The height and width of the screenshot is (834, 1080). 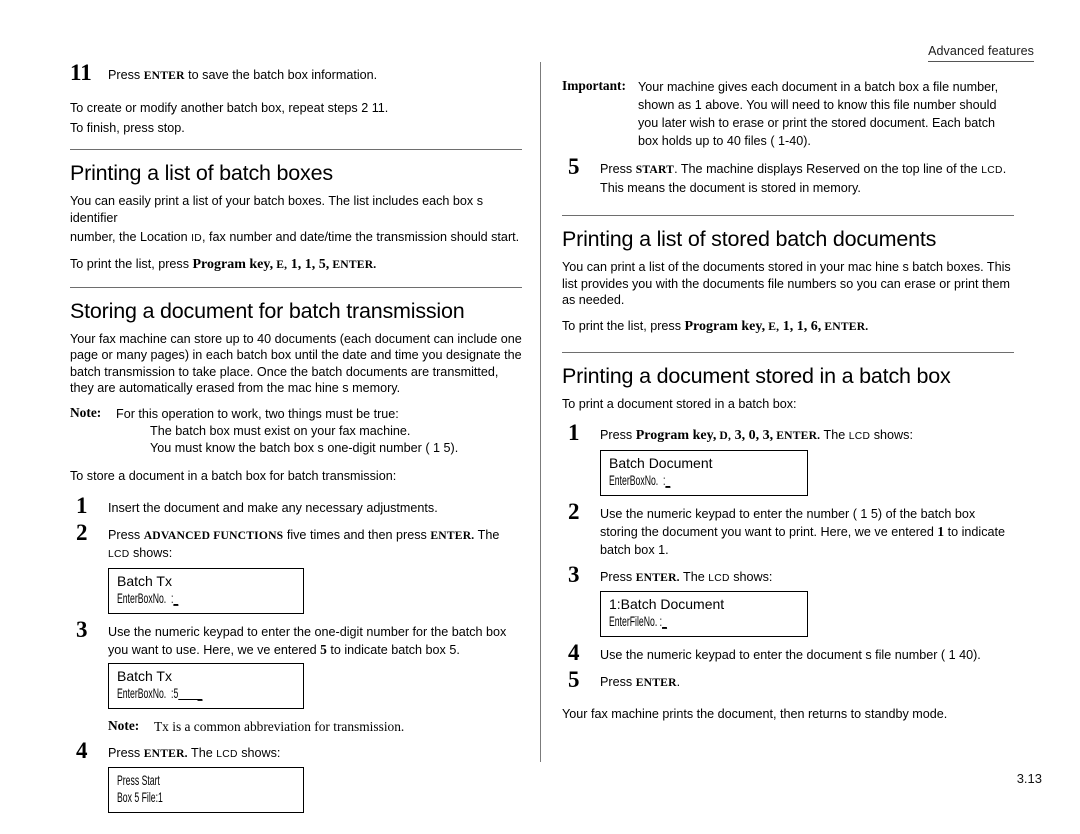 What do you see at coordinates (636, 621) in the screenshot?
I see `lcd-line-2-text: EnterFileNo. :` at bounding box center [636, 621].